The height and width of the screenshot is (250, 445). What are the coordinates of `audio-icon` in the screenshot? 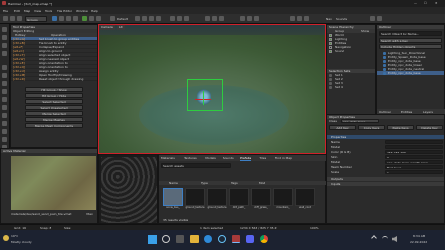 It's located at (306, 18).